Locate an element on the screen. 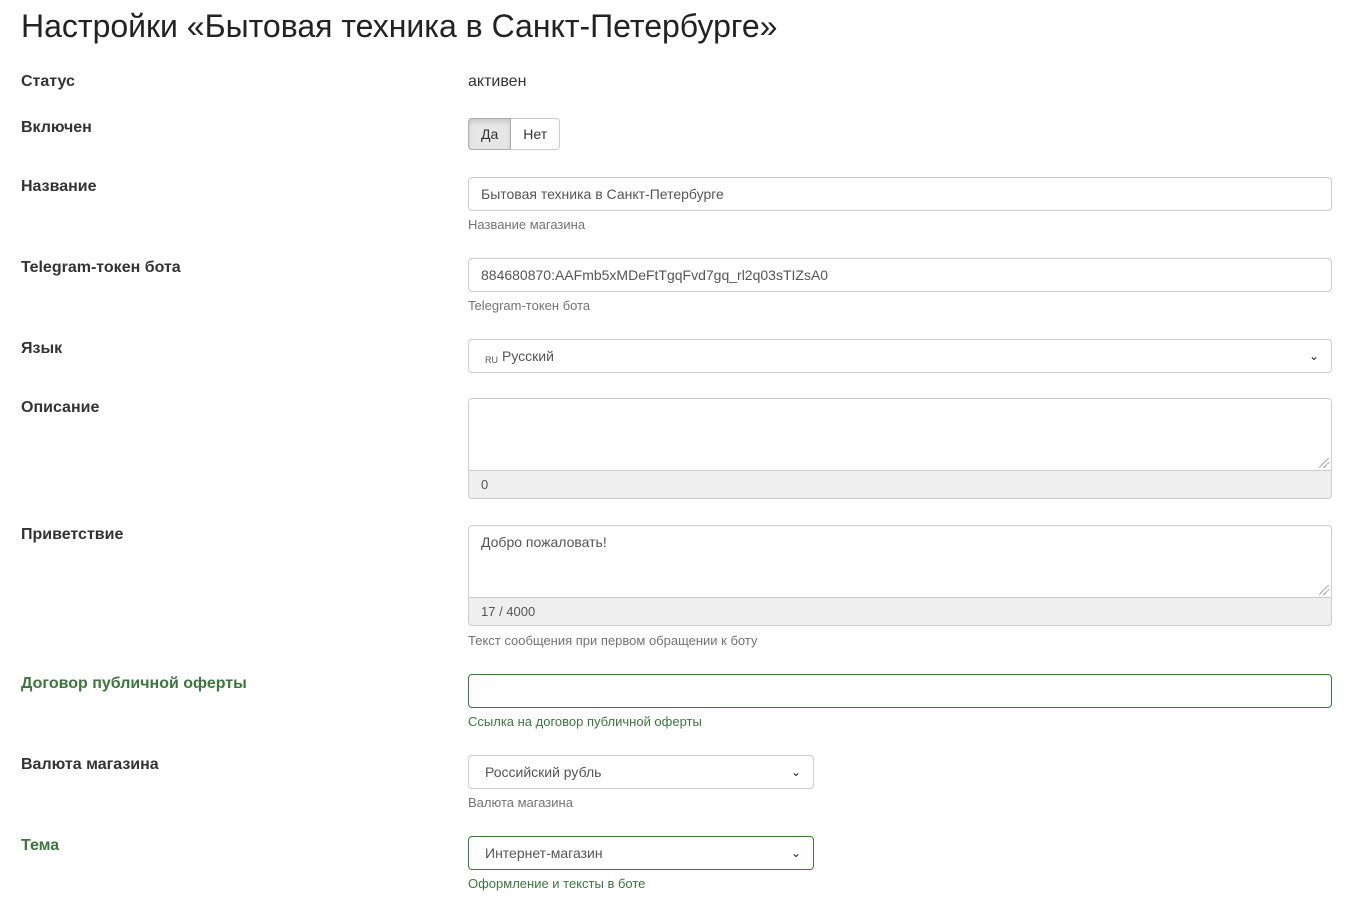  theme-help: Оформление и тексты в боте is located at coordinates (557, 883).